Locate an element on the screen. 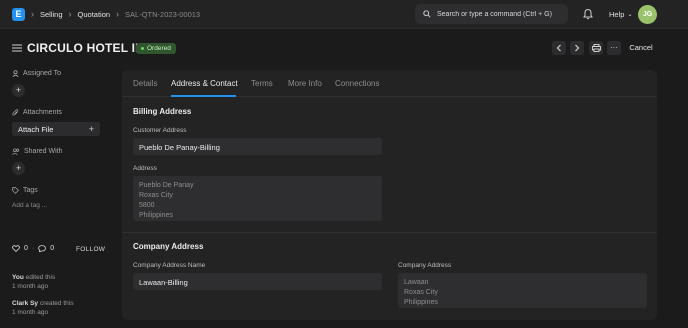  shared-with-section: Shared With is located at coordinates (37, 151).